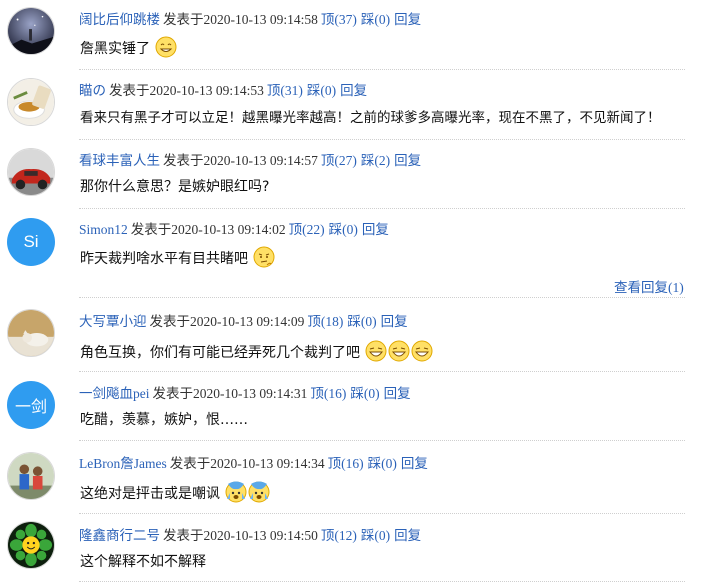  I want to click on upvote-link: 顶(18), so click(325, 321).